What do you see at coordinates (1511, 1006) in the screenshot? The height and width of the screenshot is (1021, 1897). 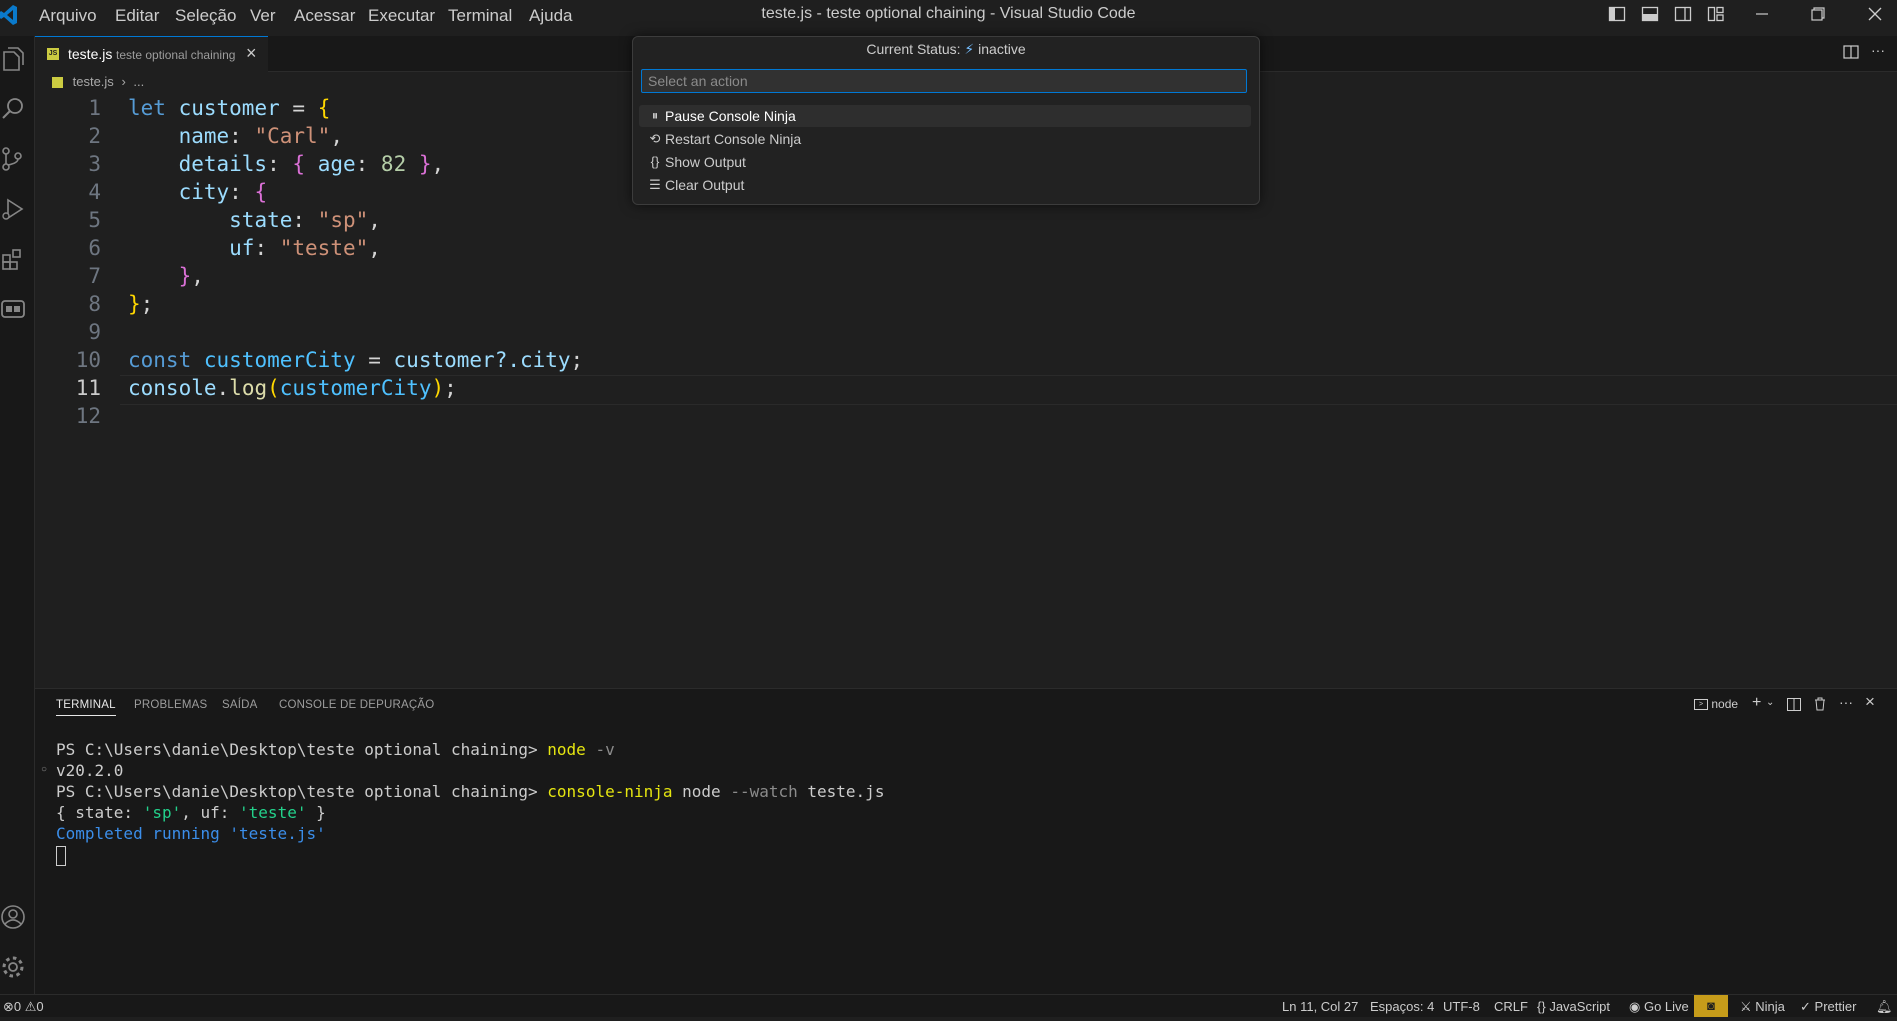 I see `end-of-line: CRLF` at bounding box center [1511, 1006].